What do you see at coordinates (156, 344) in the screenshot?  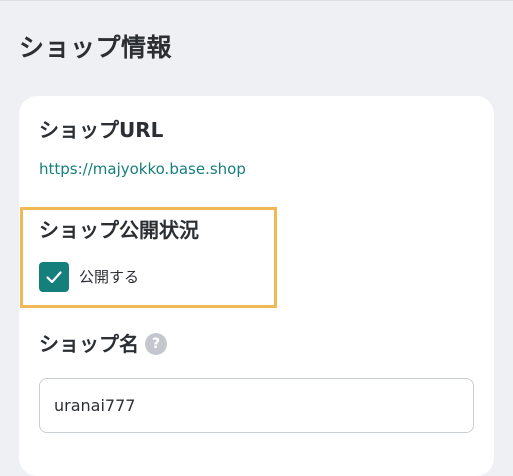 I see `question-circle-icon: ?` at bounding box center [156, 344].